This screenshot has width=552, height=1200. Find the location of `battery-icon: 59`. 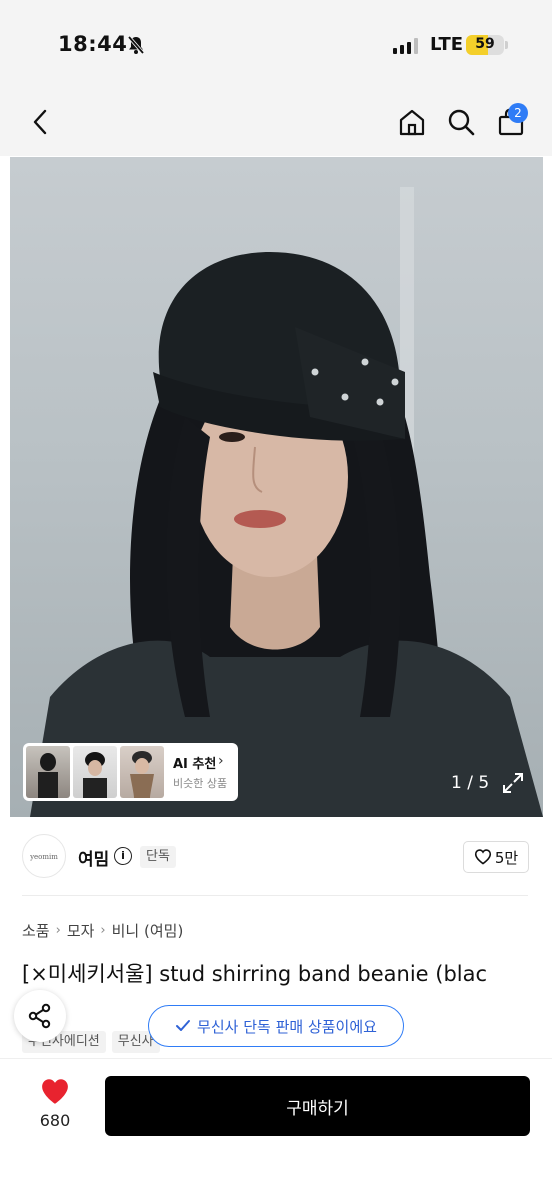

battery-icon: 59 is located at coordinates (485, 45).